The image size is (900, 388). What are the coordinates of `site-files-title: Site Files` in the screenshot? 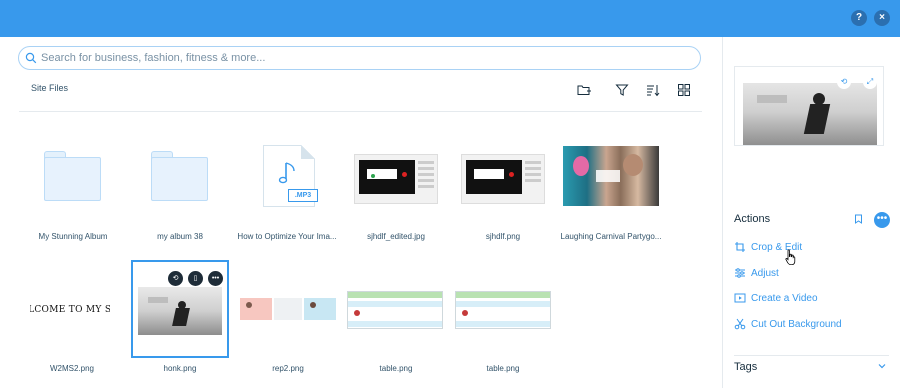 It's located at (50, 88).